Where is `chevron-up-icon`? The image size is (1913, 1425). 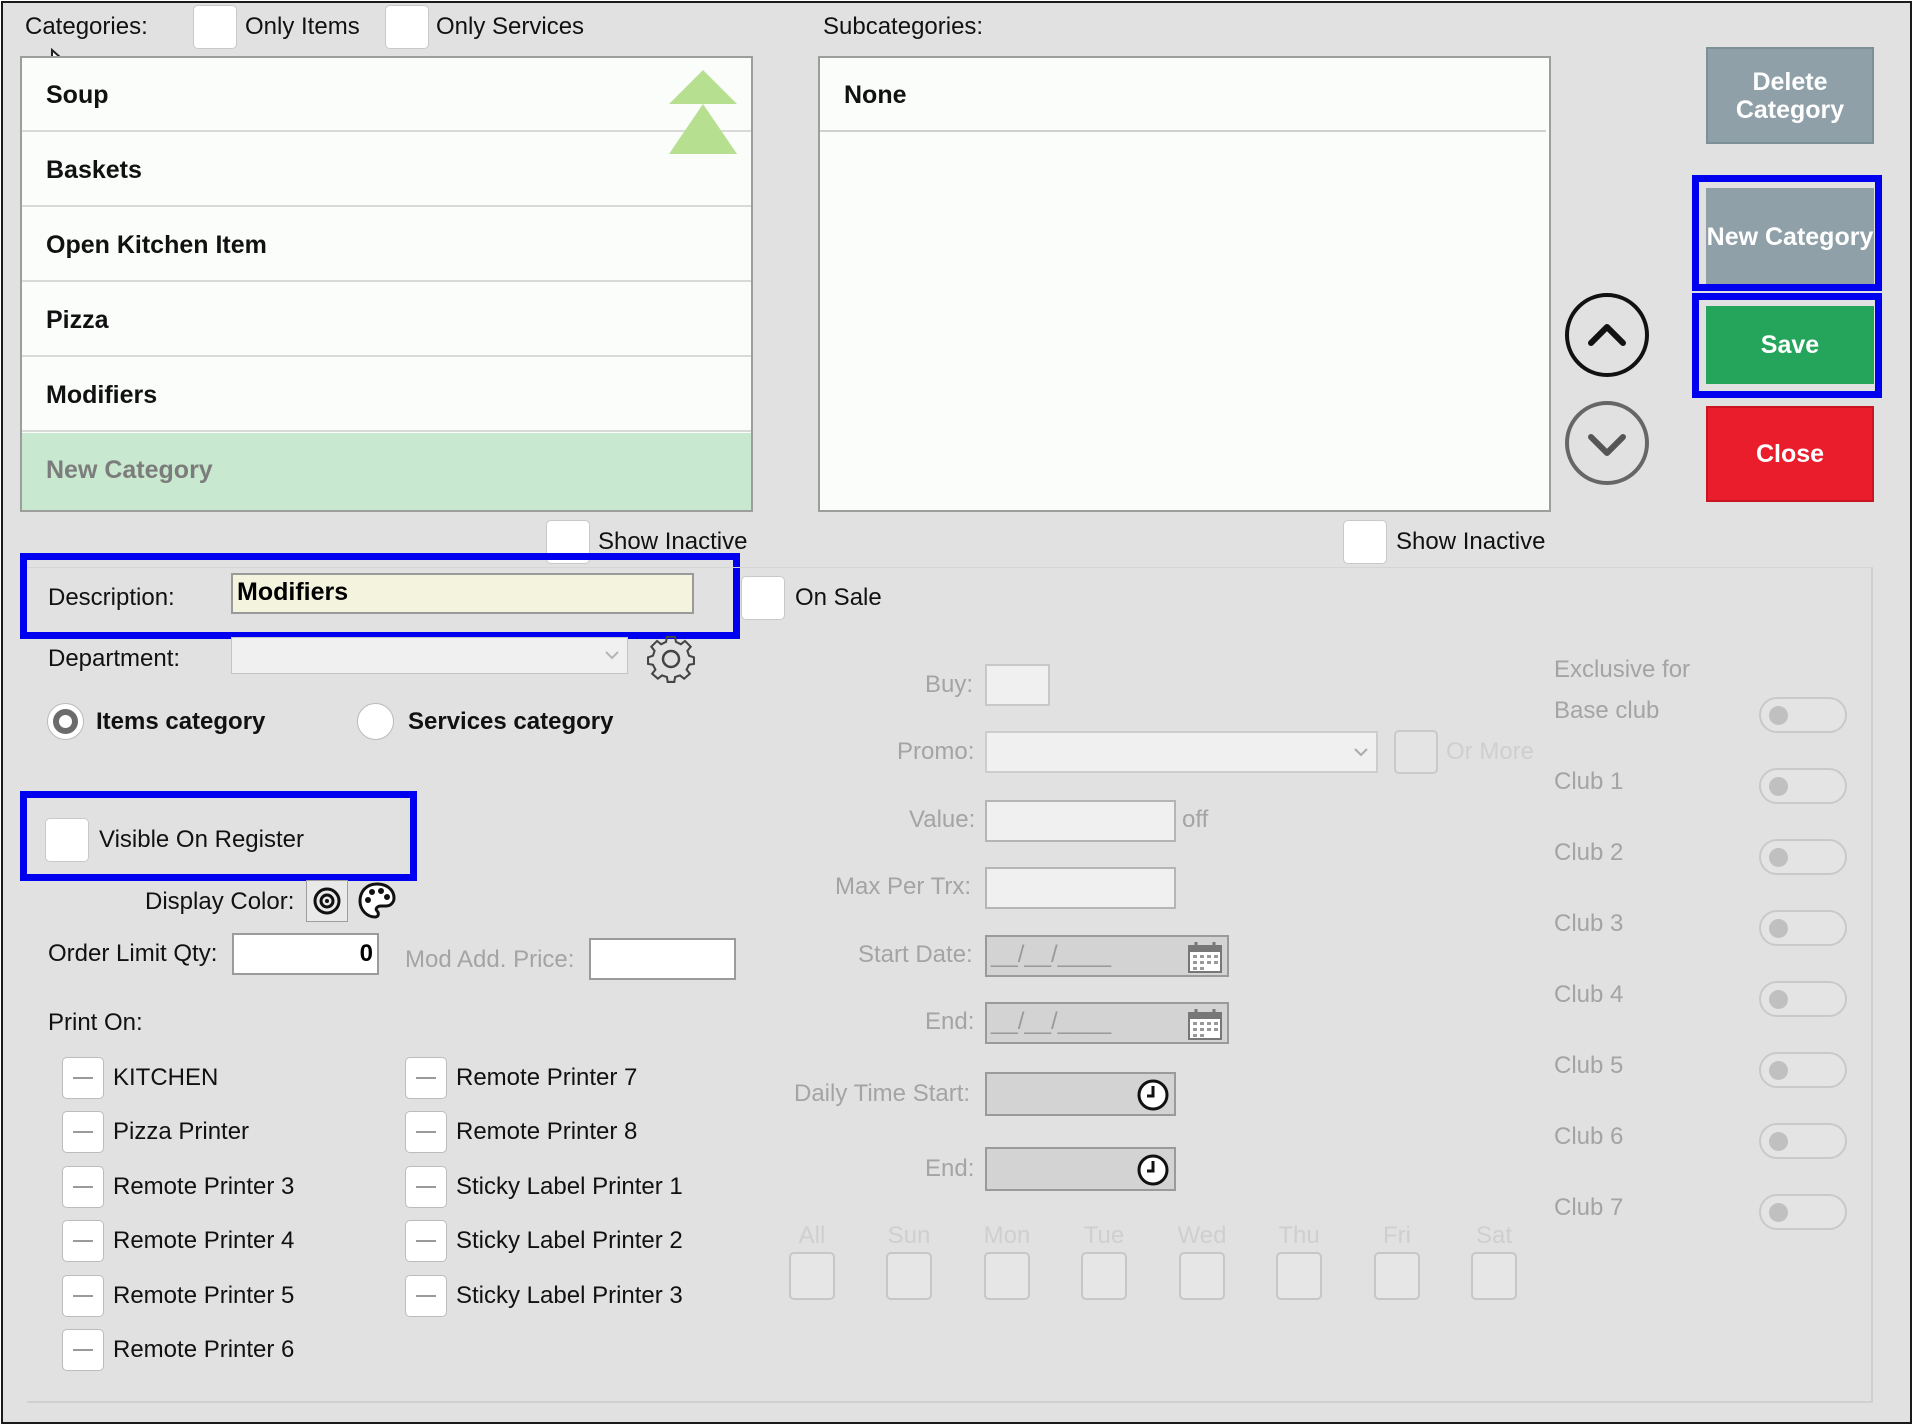 chevron-up-icon is located at coordinates (1607, 335).